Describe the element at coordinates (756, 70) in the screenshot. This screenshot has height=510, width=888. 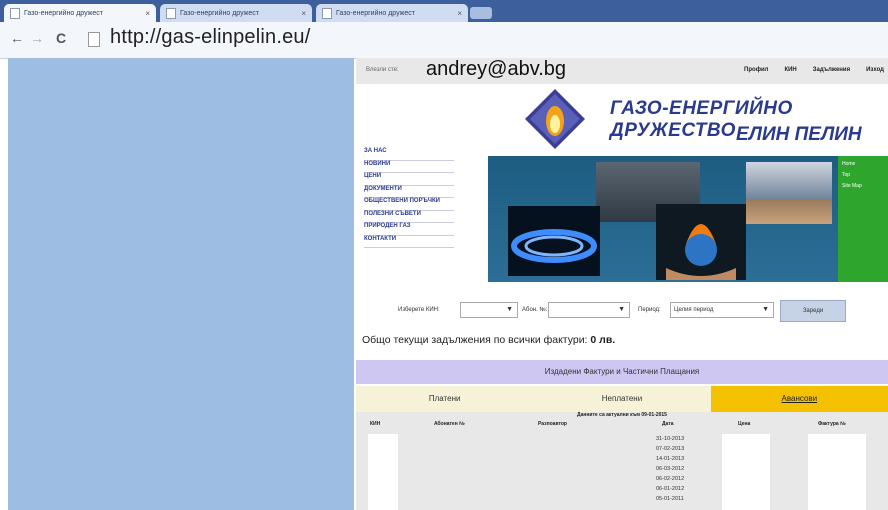
I see `nav-profile: Профил` at that location.